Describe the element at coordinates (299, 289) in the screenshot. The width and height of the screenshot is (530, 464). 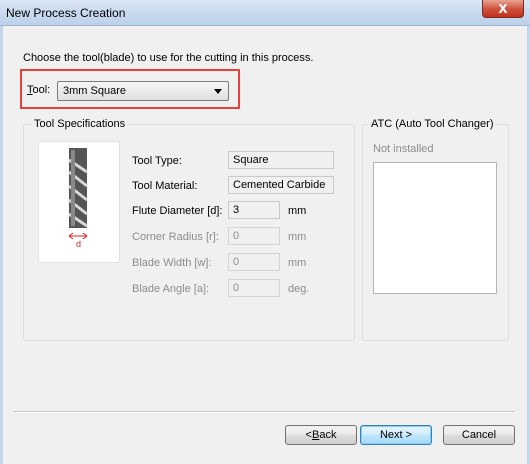
I see `blade-angle-unit: deg.` at that location.